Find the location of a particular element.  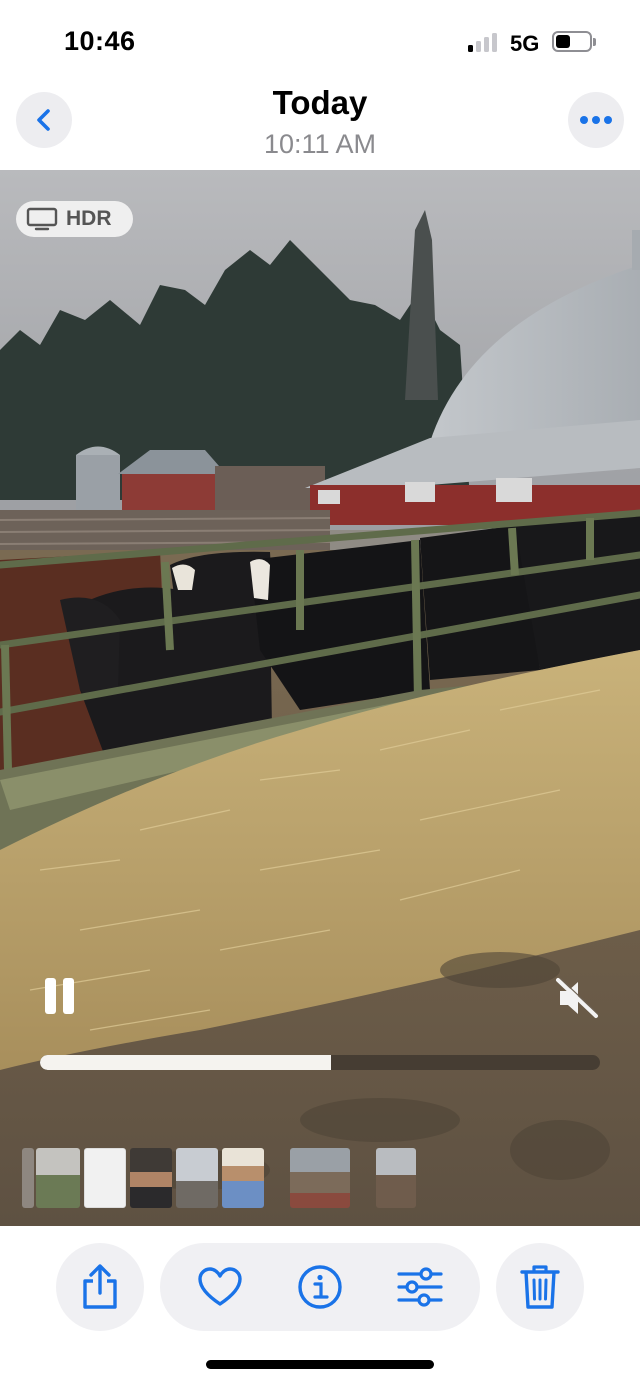

delete-button is located at coordinates (540, 1287).